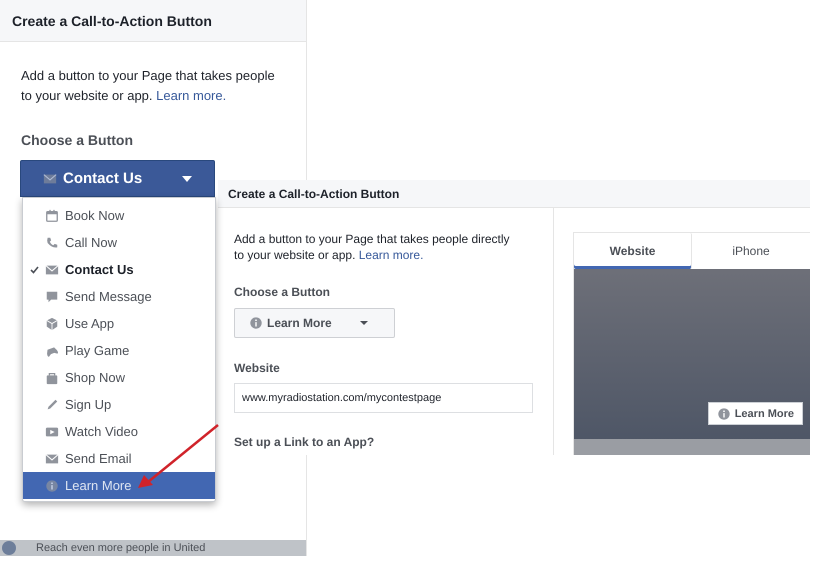 Image resolution: width=817 pixels, height=569 pixels. Describe the element at coordinates (52, 297) in the screenshot. I see `speech-bubble-icon` at that location.